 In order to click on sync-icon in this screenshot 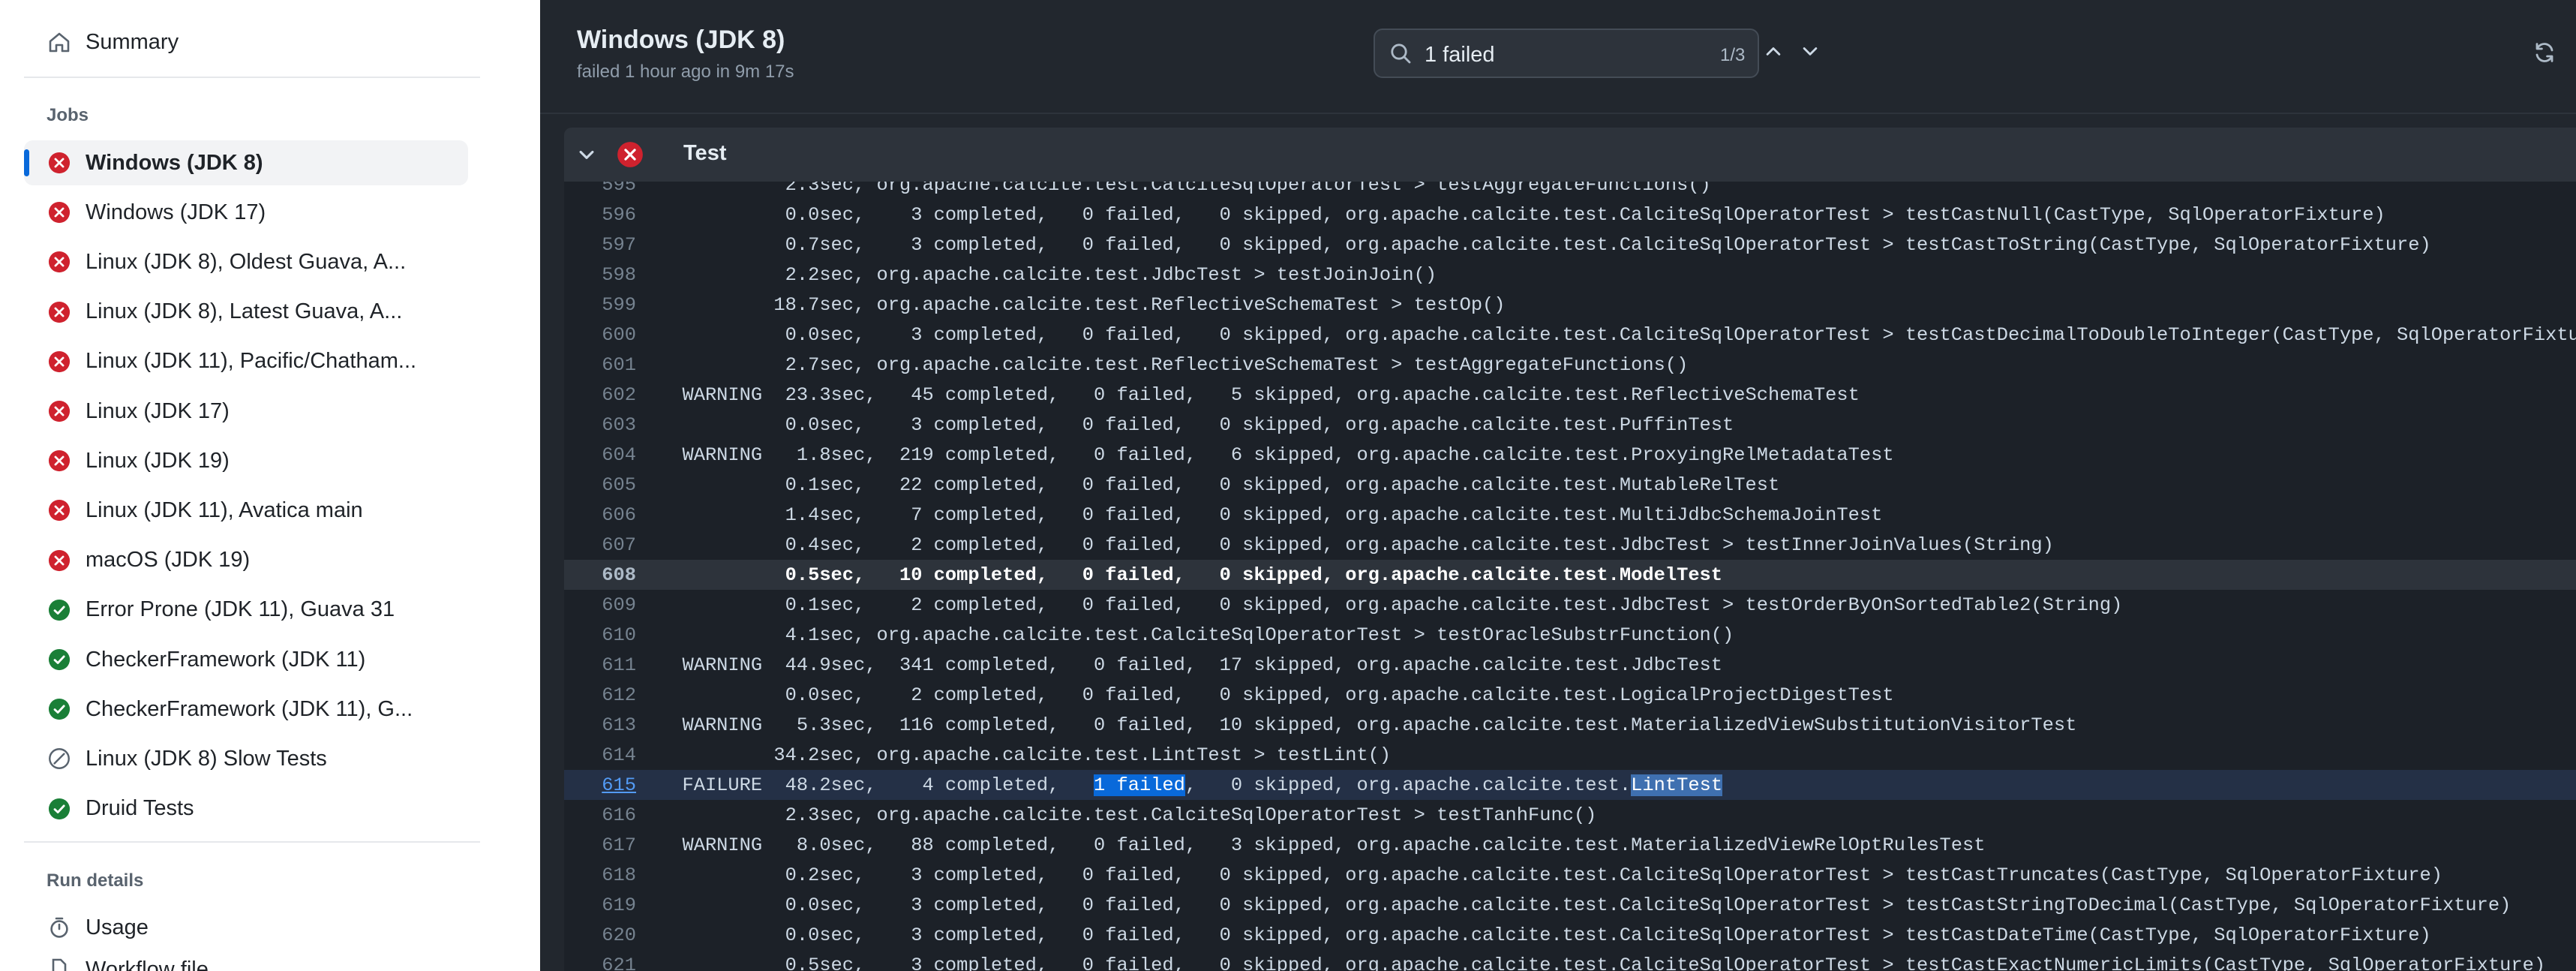, I will do `click(2544, 54)`.